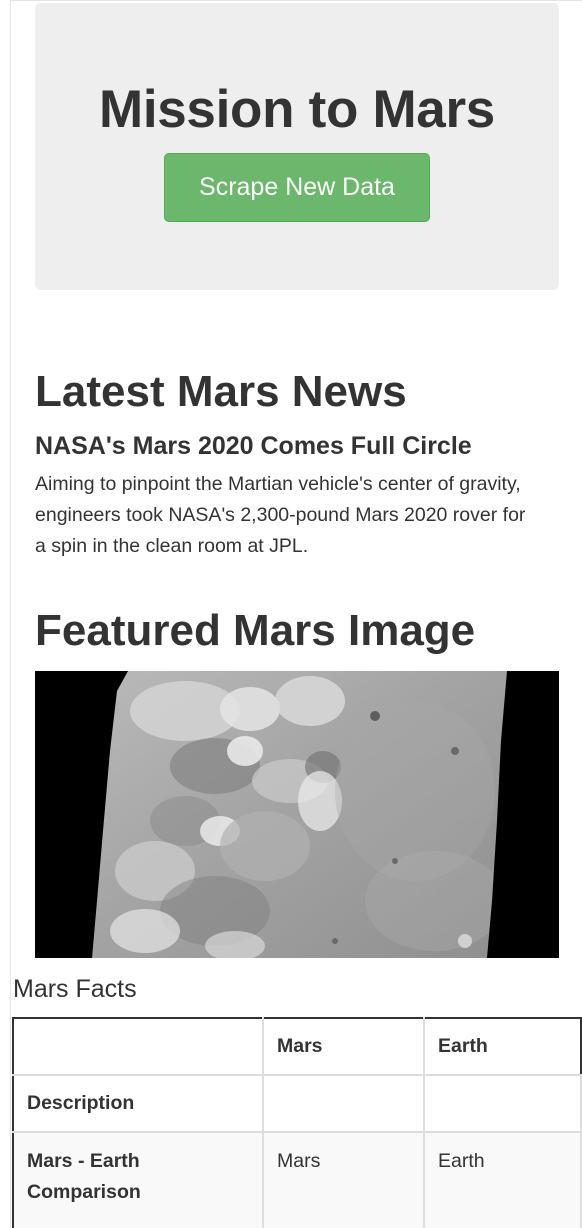 Image resolution: width=582 pixels, height=1228 pixels. What do you see at coordinates (502, 1046) in the screenshot?
I see `table-header-cell: Earth` at bounding box center [502, 1046].